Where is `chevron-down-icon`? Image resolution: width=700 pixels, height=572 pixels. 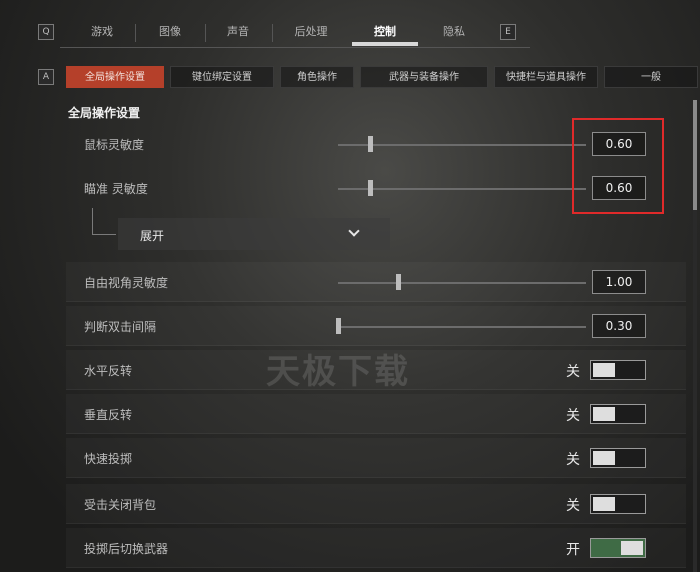
chevron-down-icon is located at coordinates (354, 231).